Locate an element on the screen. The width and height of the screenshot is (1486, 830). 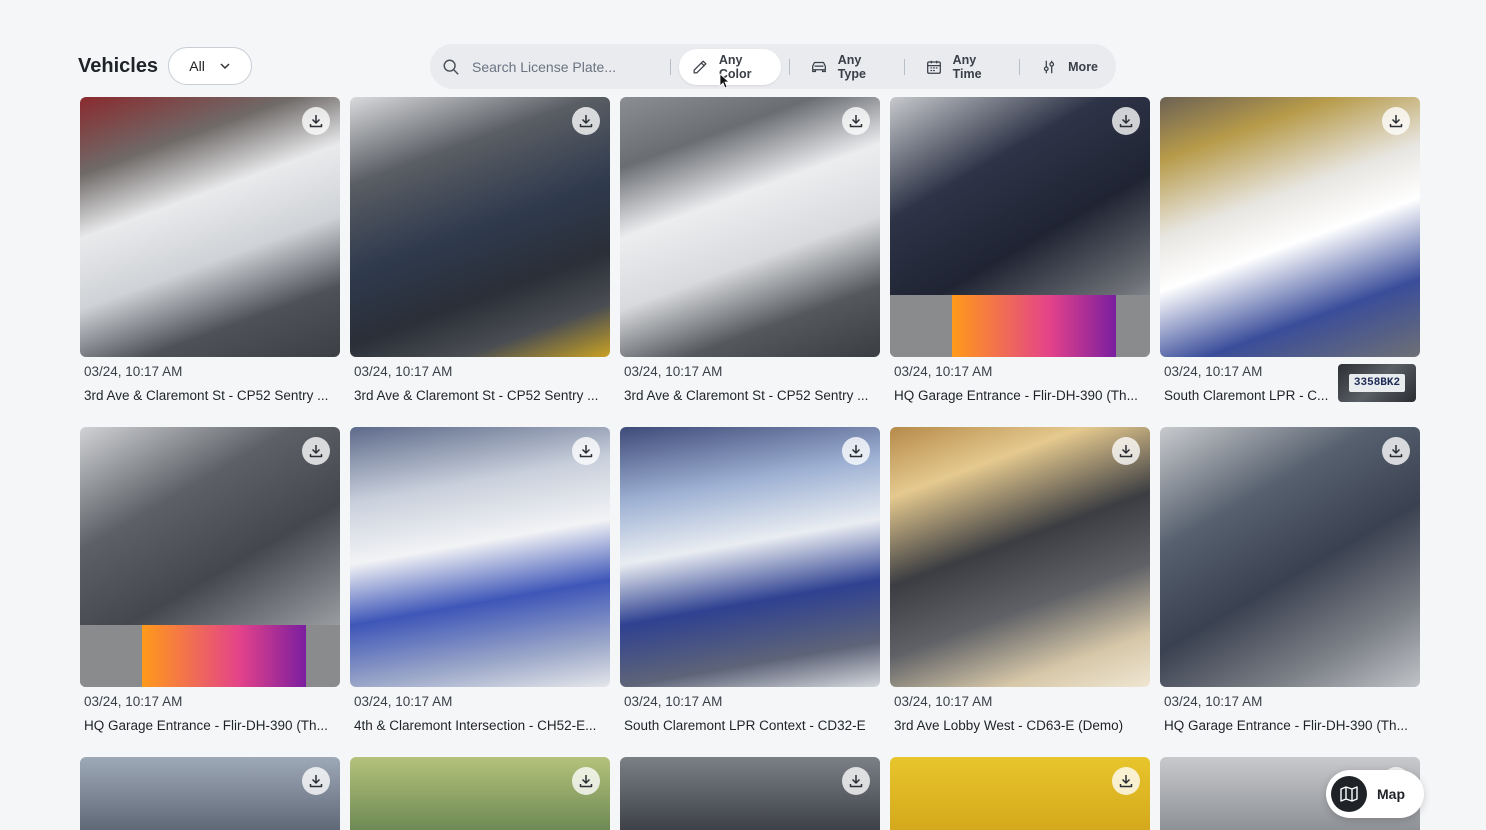
time-filter-label: Any Time is located at coordinates (967, 66).